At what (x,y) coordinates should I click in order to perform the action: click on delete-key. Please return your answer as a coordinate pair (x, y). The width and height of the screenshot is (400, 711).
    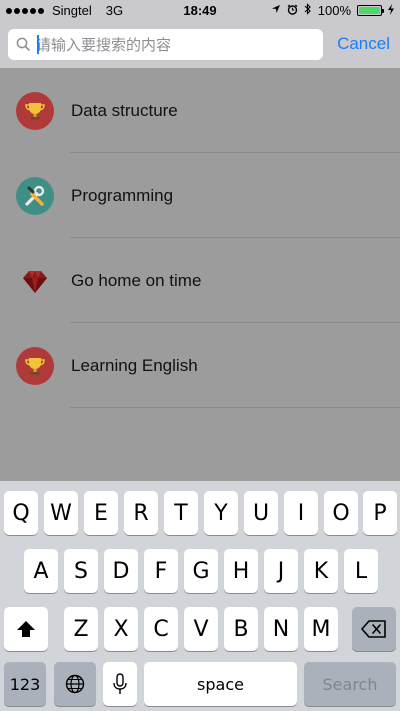
    Looking at the image, I should click on (374, 629).